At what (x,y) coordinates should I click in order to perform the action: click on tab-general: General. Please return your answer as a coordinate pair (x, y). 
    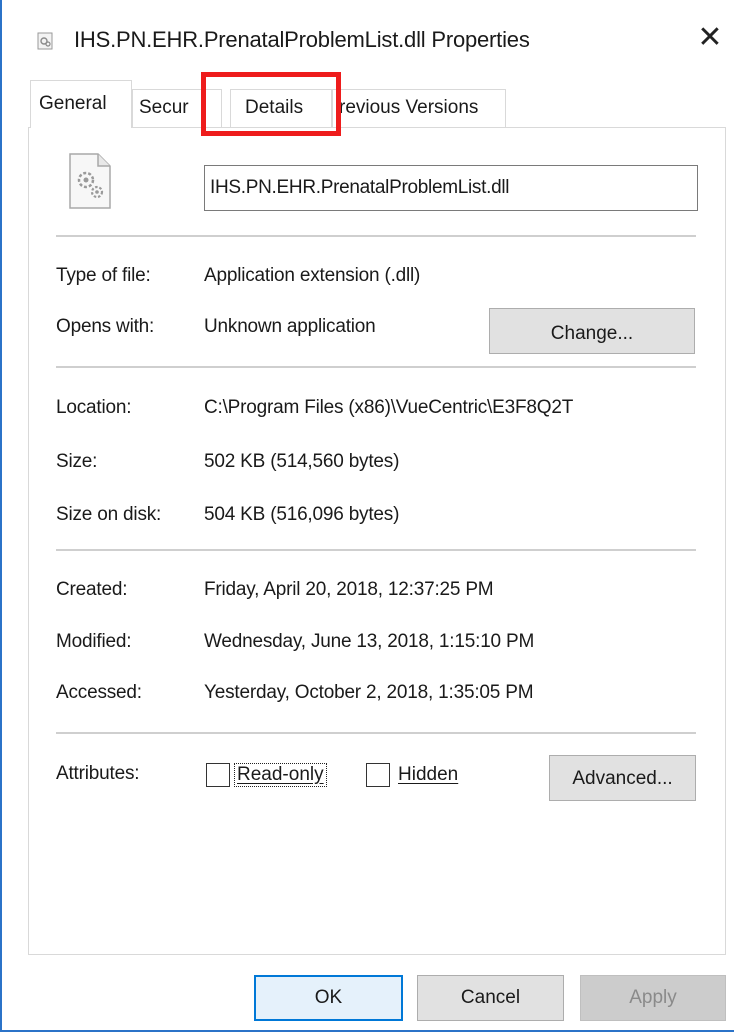
    Looking at the image, I should click on (81, 104).